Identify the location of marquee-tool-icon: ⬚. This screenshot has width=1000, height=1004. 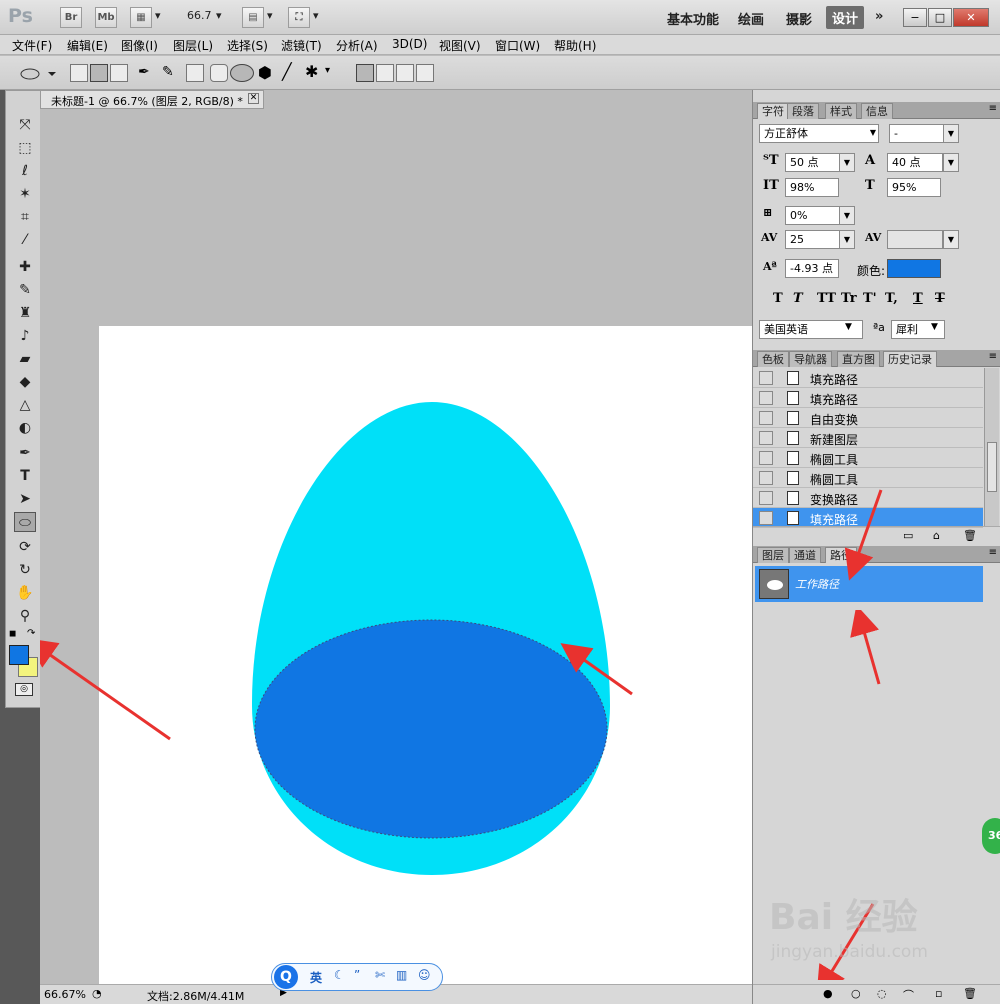
(25, 148).